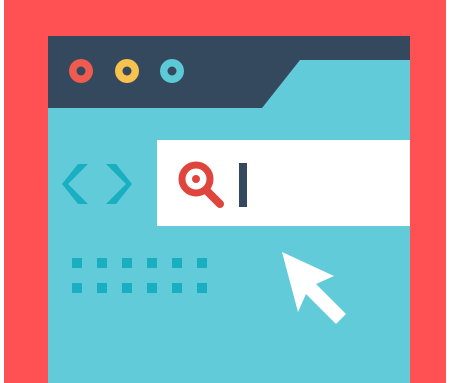 This screenshot has height=383, width=450. Describe the element at coordinates (81, 71) in the screenshot. I see `red-dot-icon-center` at that location.